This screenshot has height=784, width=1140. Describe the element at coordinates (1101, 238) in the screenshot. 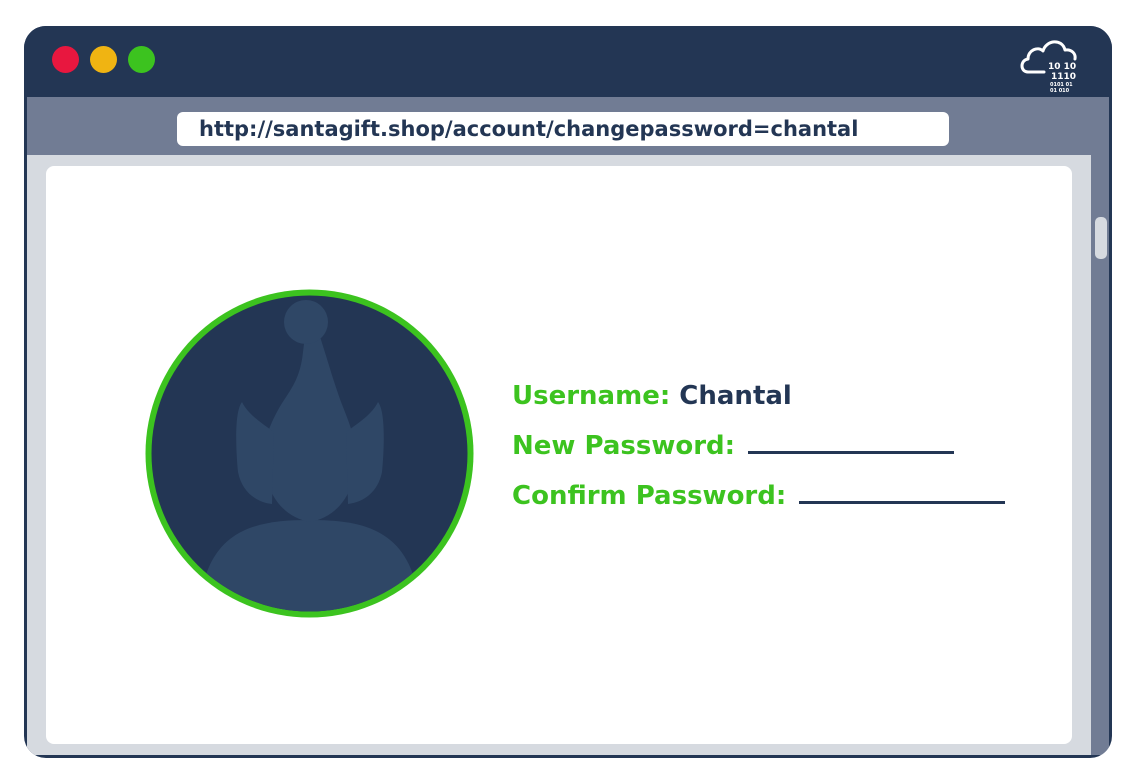

I see `scrollbar-thumb` at that location.